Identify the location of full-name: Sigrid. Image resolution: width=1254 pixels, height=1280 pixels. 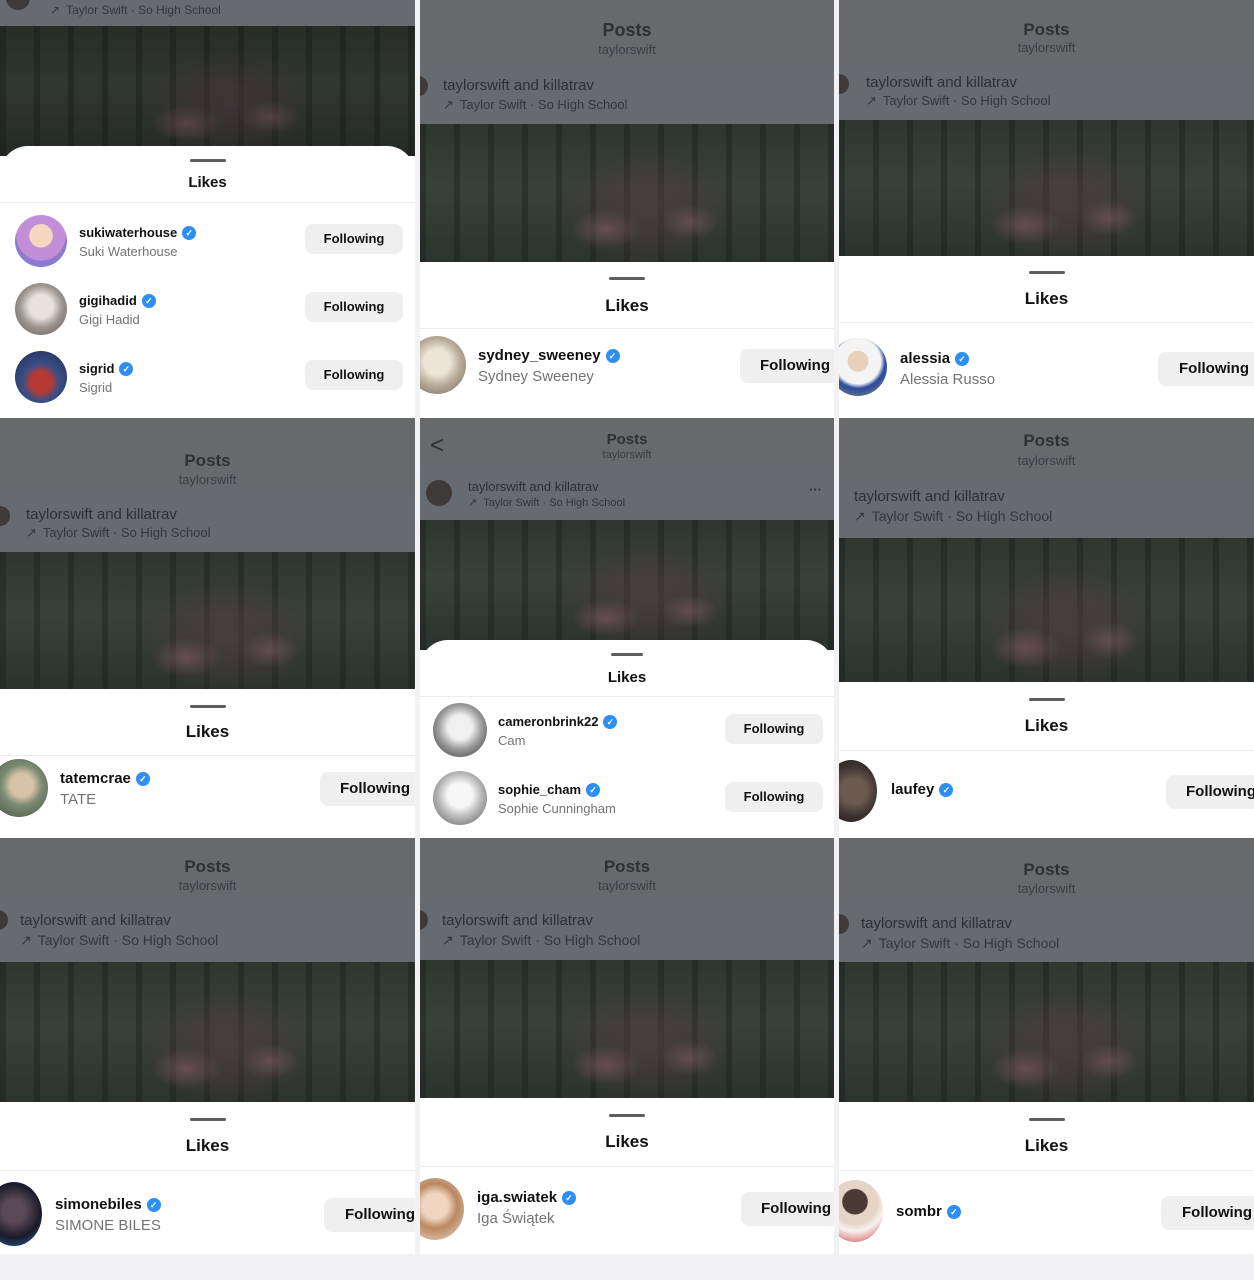
(96, 387).